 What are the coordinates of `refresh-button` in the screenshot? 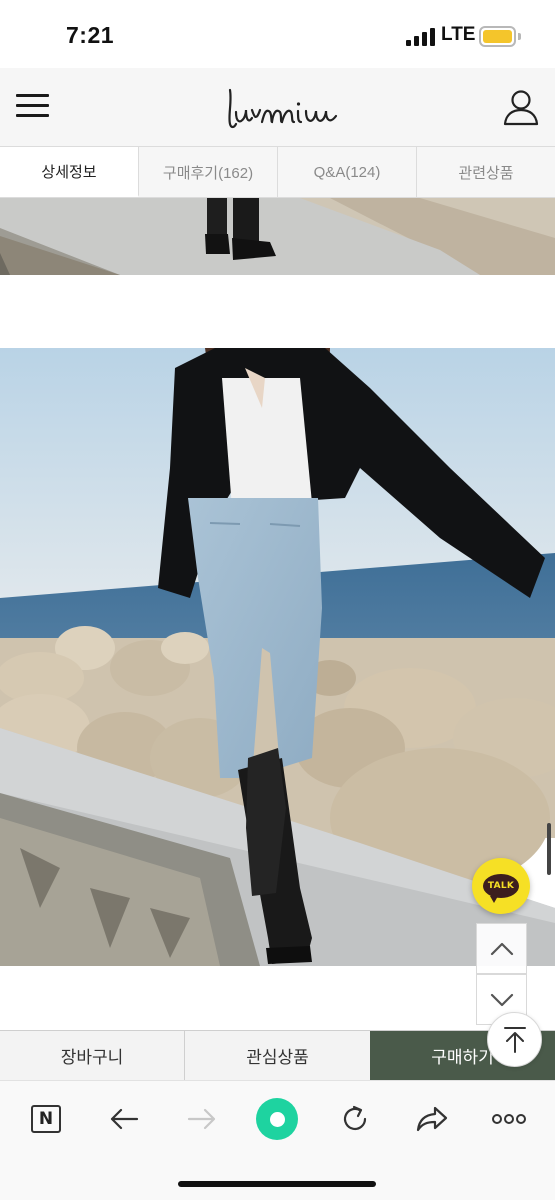 It's located at (355, 1119).